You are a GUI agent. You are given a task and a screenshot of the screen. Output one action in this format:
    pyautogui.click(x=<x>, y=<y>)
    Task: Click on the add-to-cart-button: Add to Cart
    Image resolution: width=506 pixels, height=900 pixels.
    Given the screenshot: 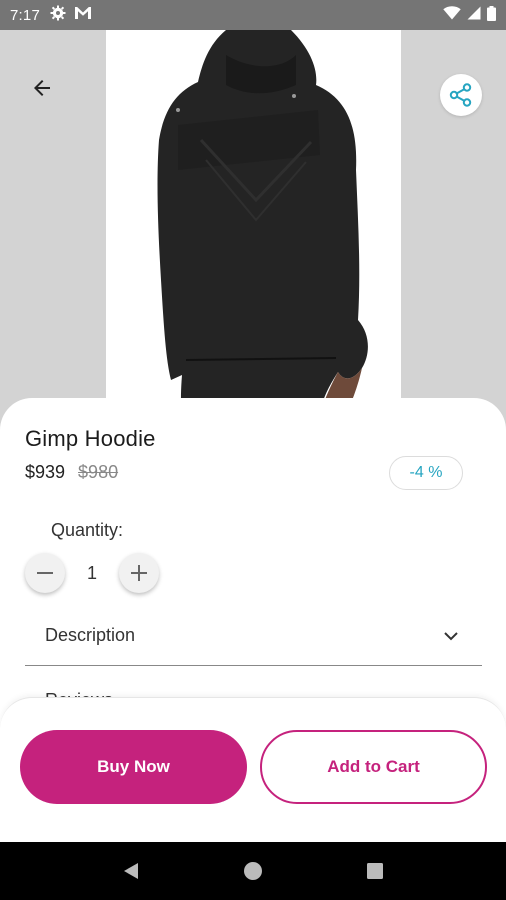 What is the action you would take?
    pyautogui.click(x=373, y=767)
    